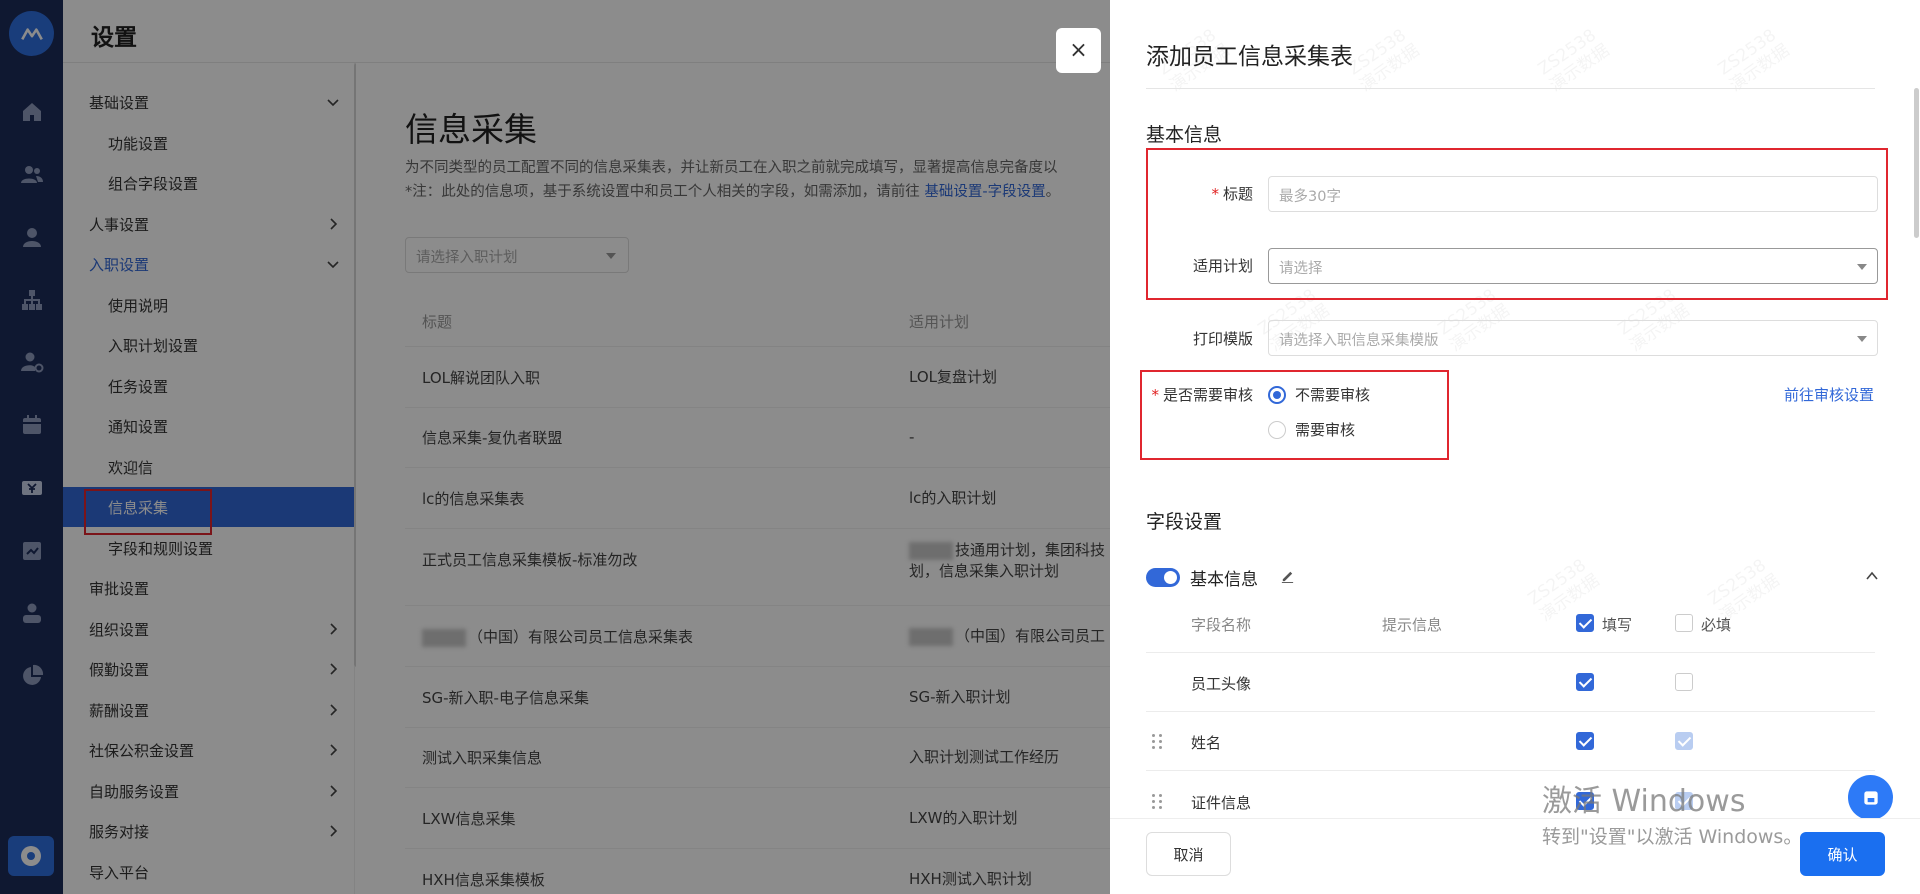 The width and height of the screenshot is (1920, 894). What do you see at coordinates (1294, 415) in the screenshot?
I see `highlight-box-review` at bounding box center [1294, 415].